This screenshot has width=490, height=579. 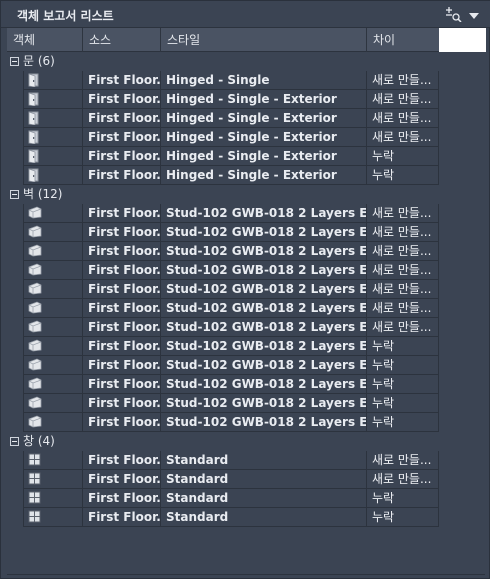 I want to click on style-cell: Hinged - Single, so click(x=264, y=80).